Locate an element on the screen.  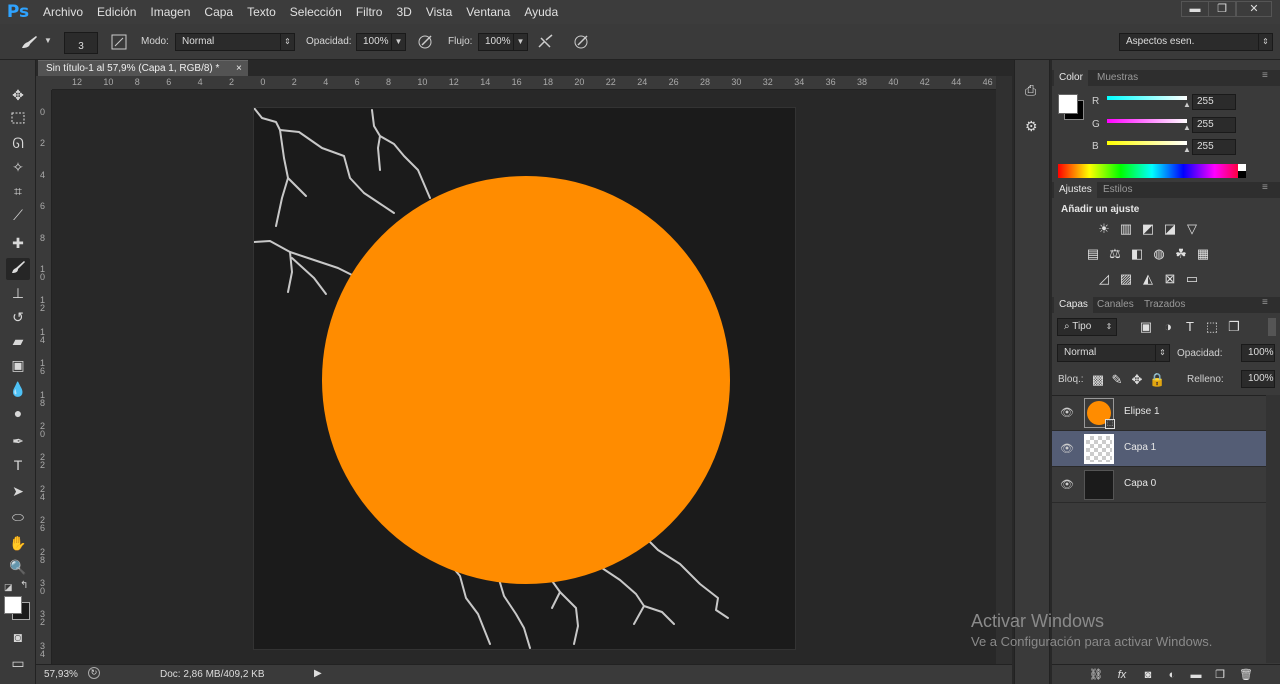
zoom-tool-icon: 🔍 is located at coordinates (18, 567).